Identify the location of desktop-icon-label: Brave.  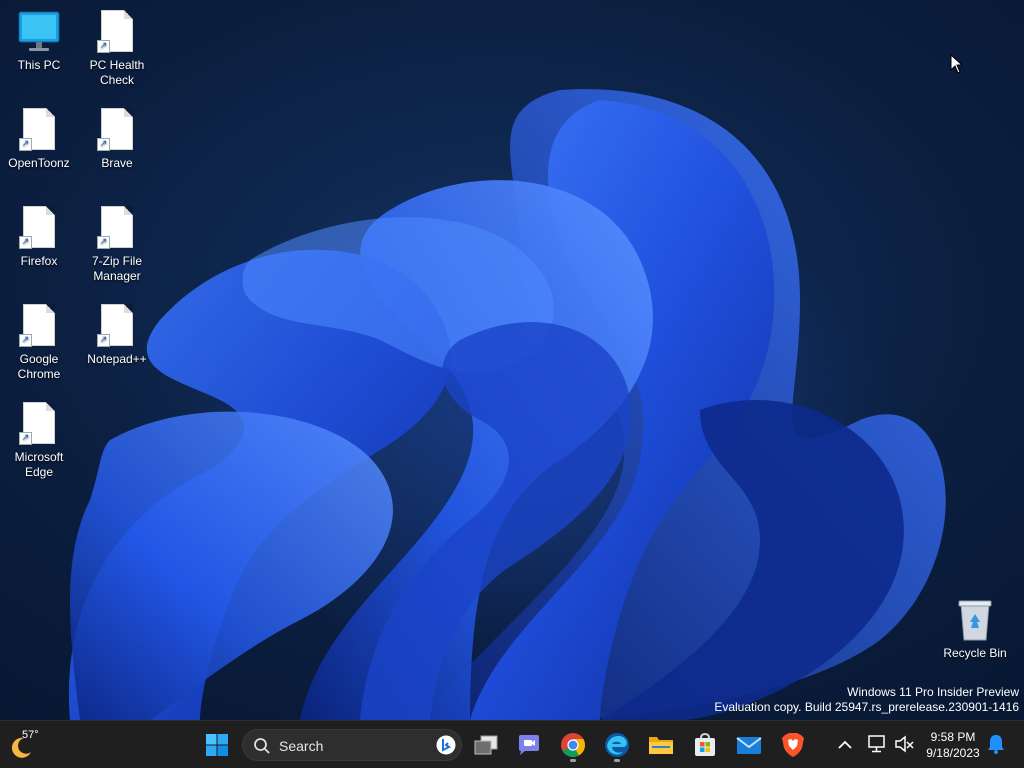
(117, 163).